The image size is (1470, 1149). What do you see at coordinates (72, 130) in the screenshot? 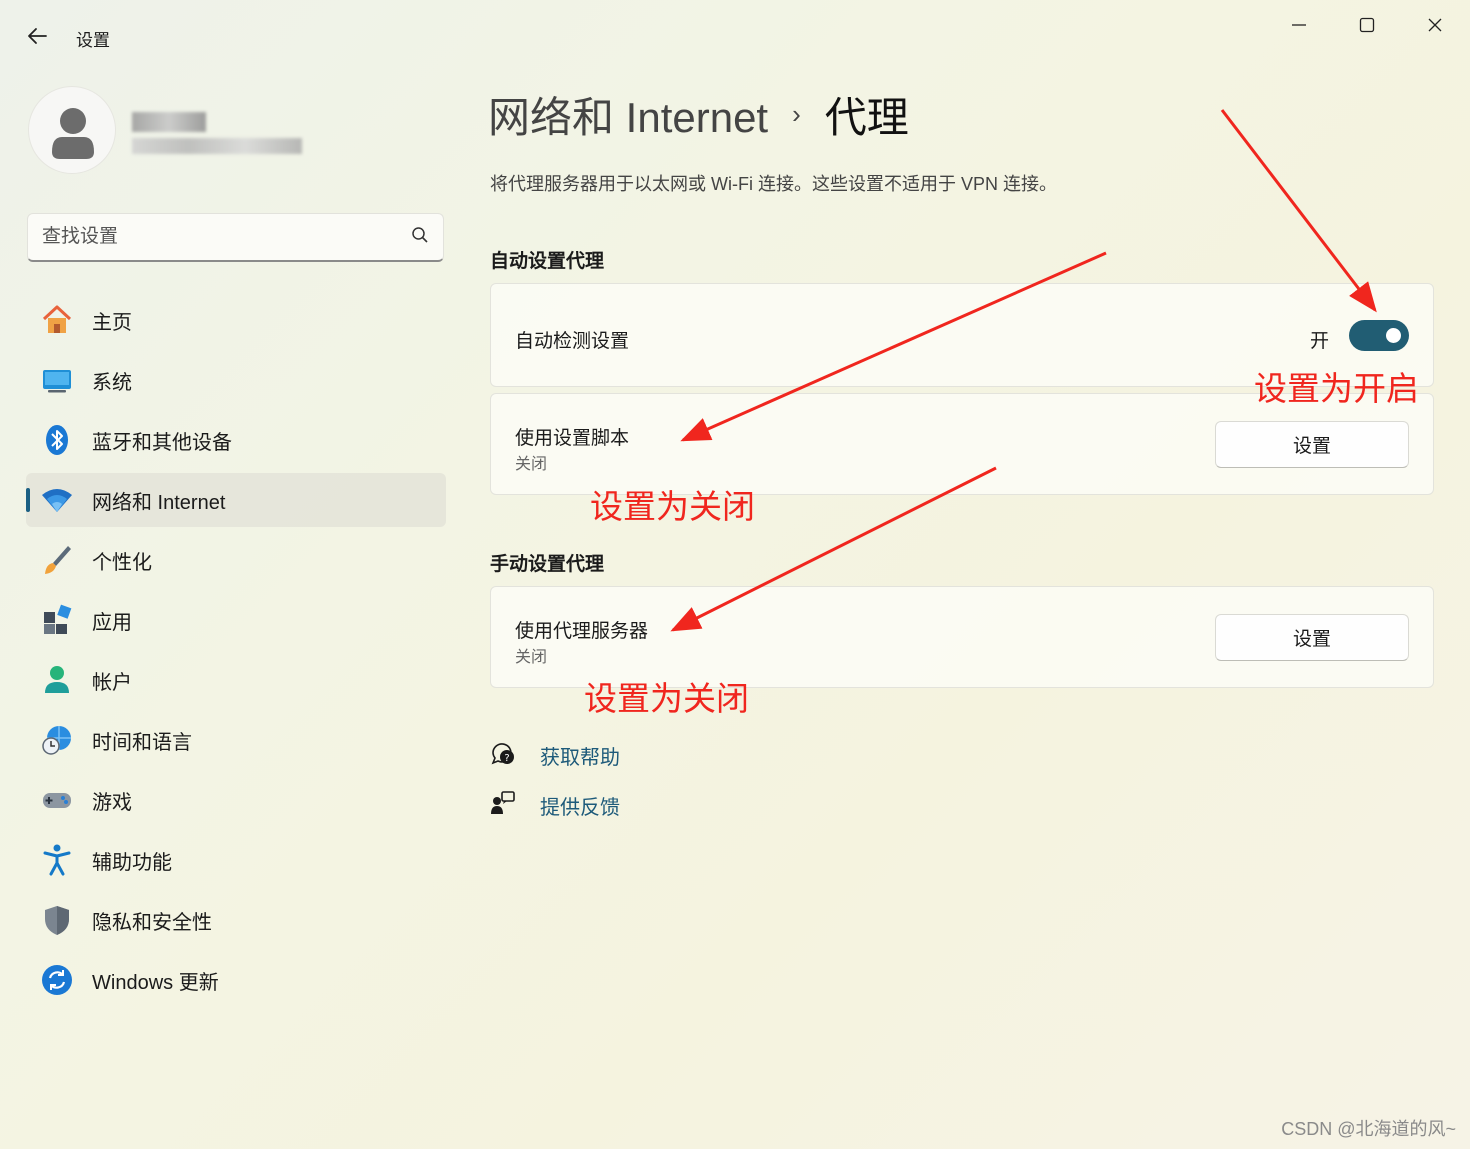
I see `avatar` at bounding box center [72, 130].